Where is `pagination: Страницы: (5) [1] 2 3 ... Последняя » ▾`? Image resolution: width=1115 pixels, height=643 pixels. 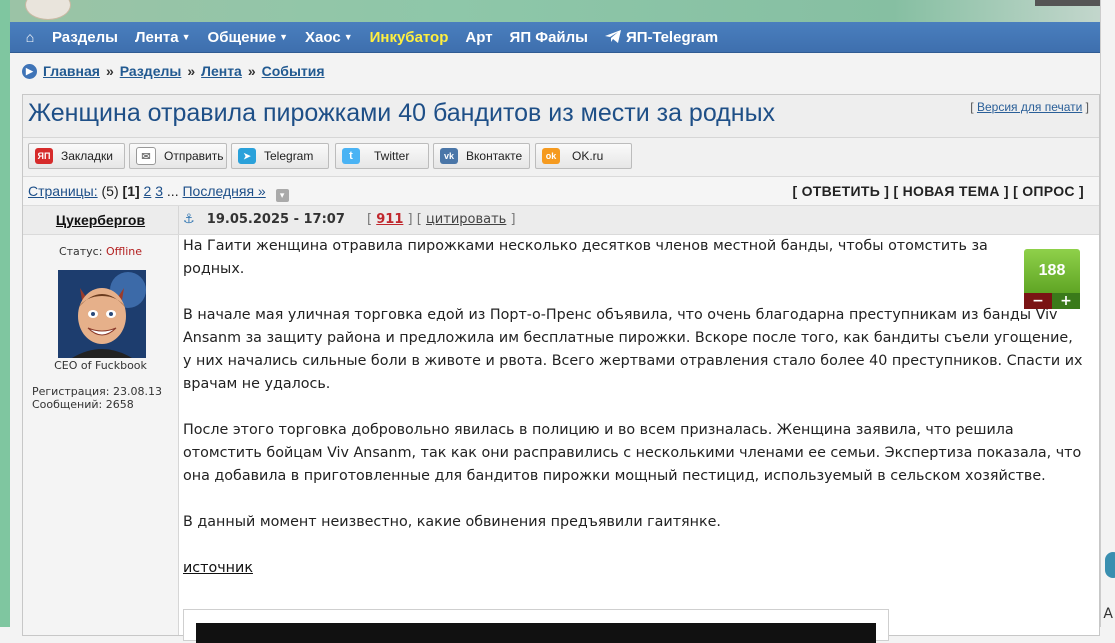 pagination: Страницы: (5) [1] 2 3 ... Последняя » ▾ is located at coordinates (158, 192).